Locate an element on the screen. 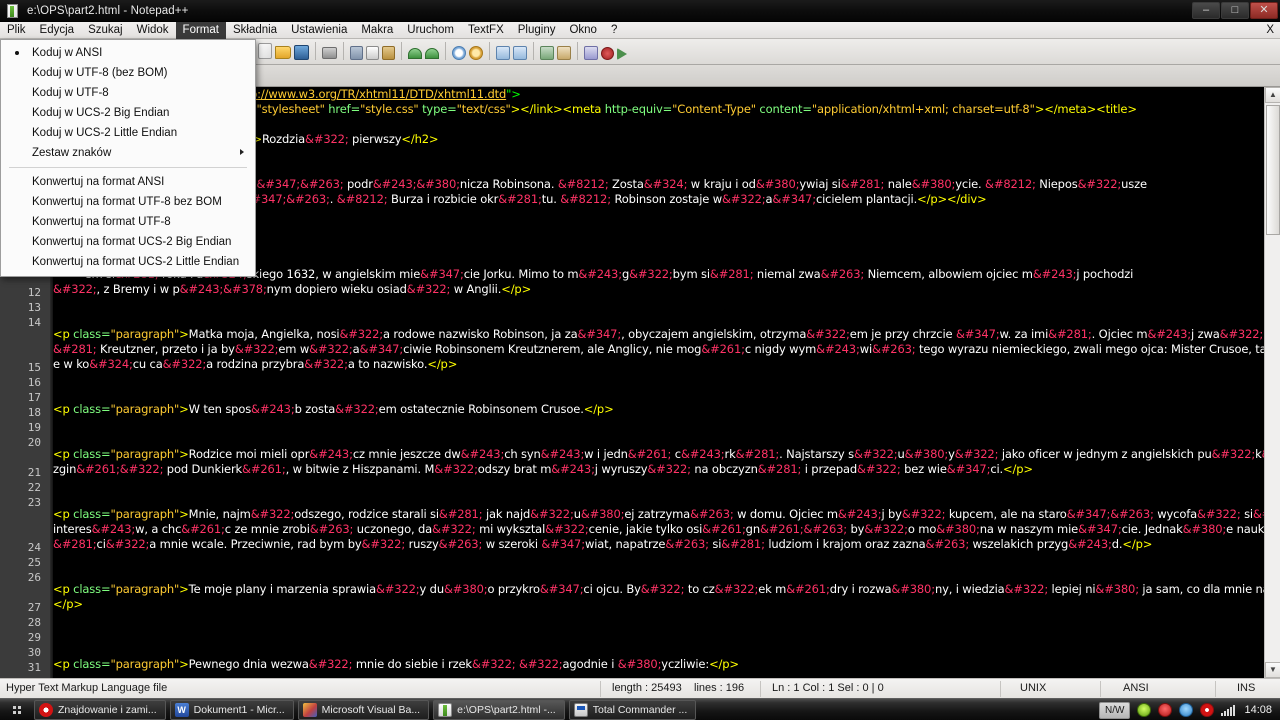  checked-bullet-icon is located at coordinates (17, 53).